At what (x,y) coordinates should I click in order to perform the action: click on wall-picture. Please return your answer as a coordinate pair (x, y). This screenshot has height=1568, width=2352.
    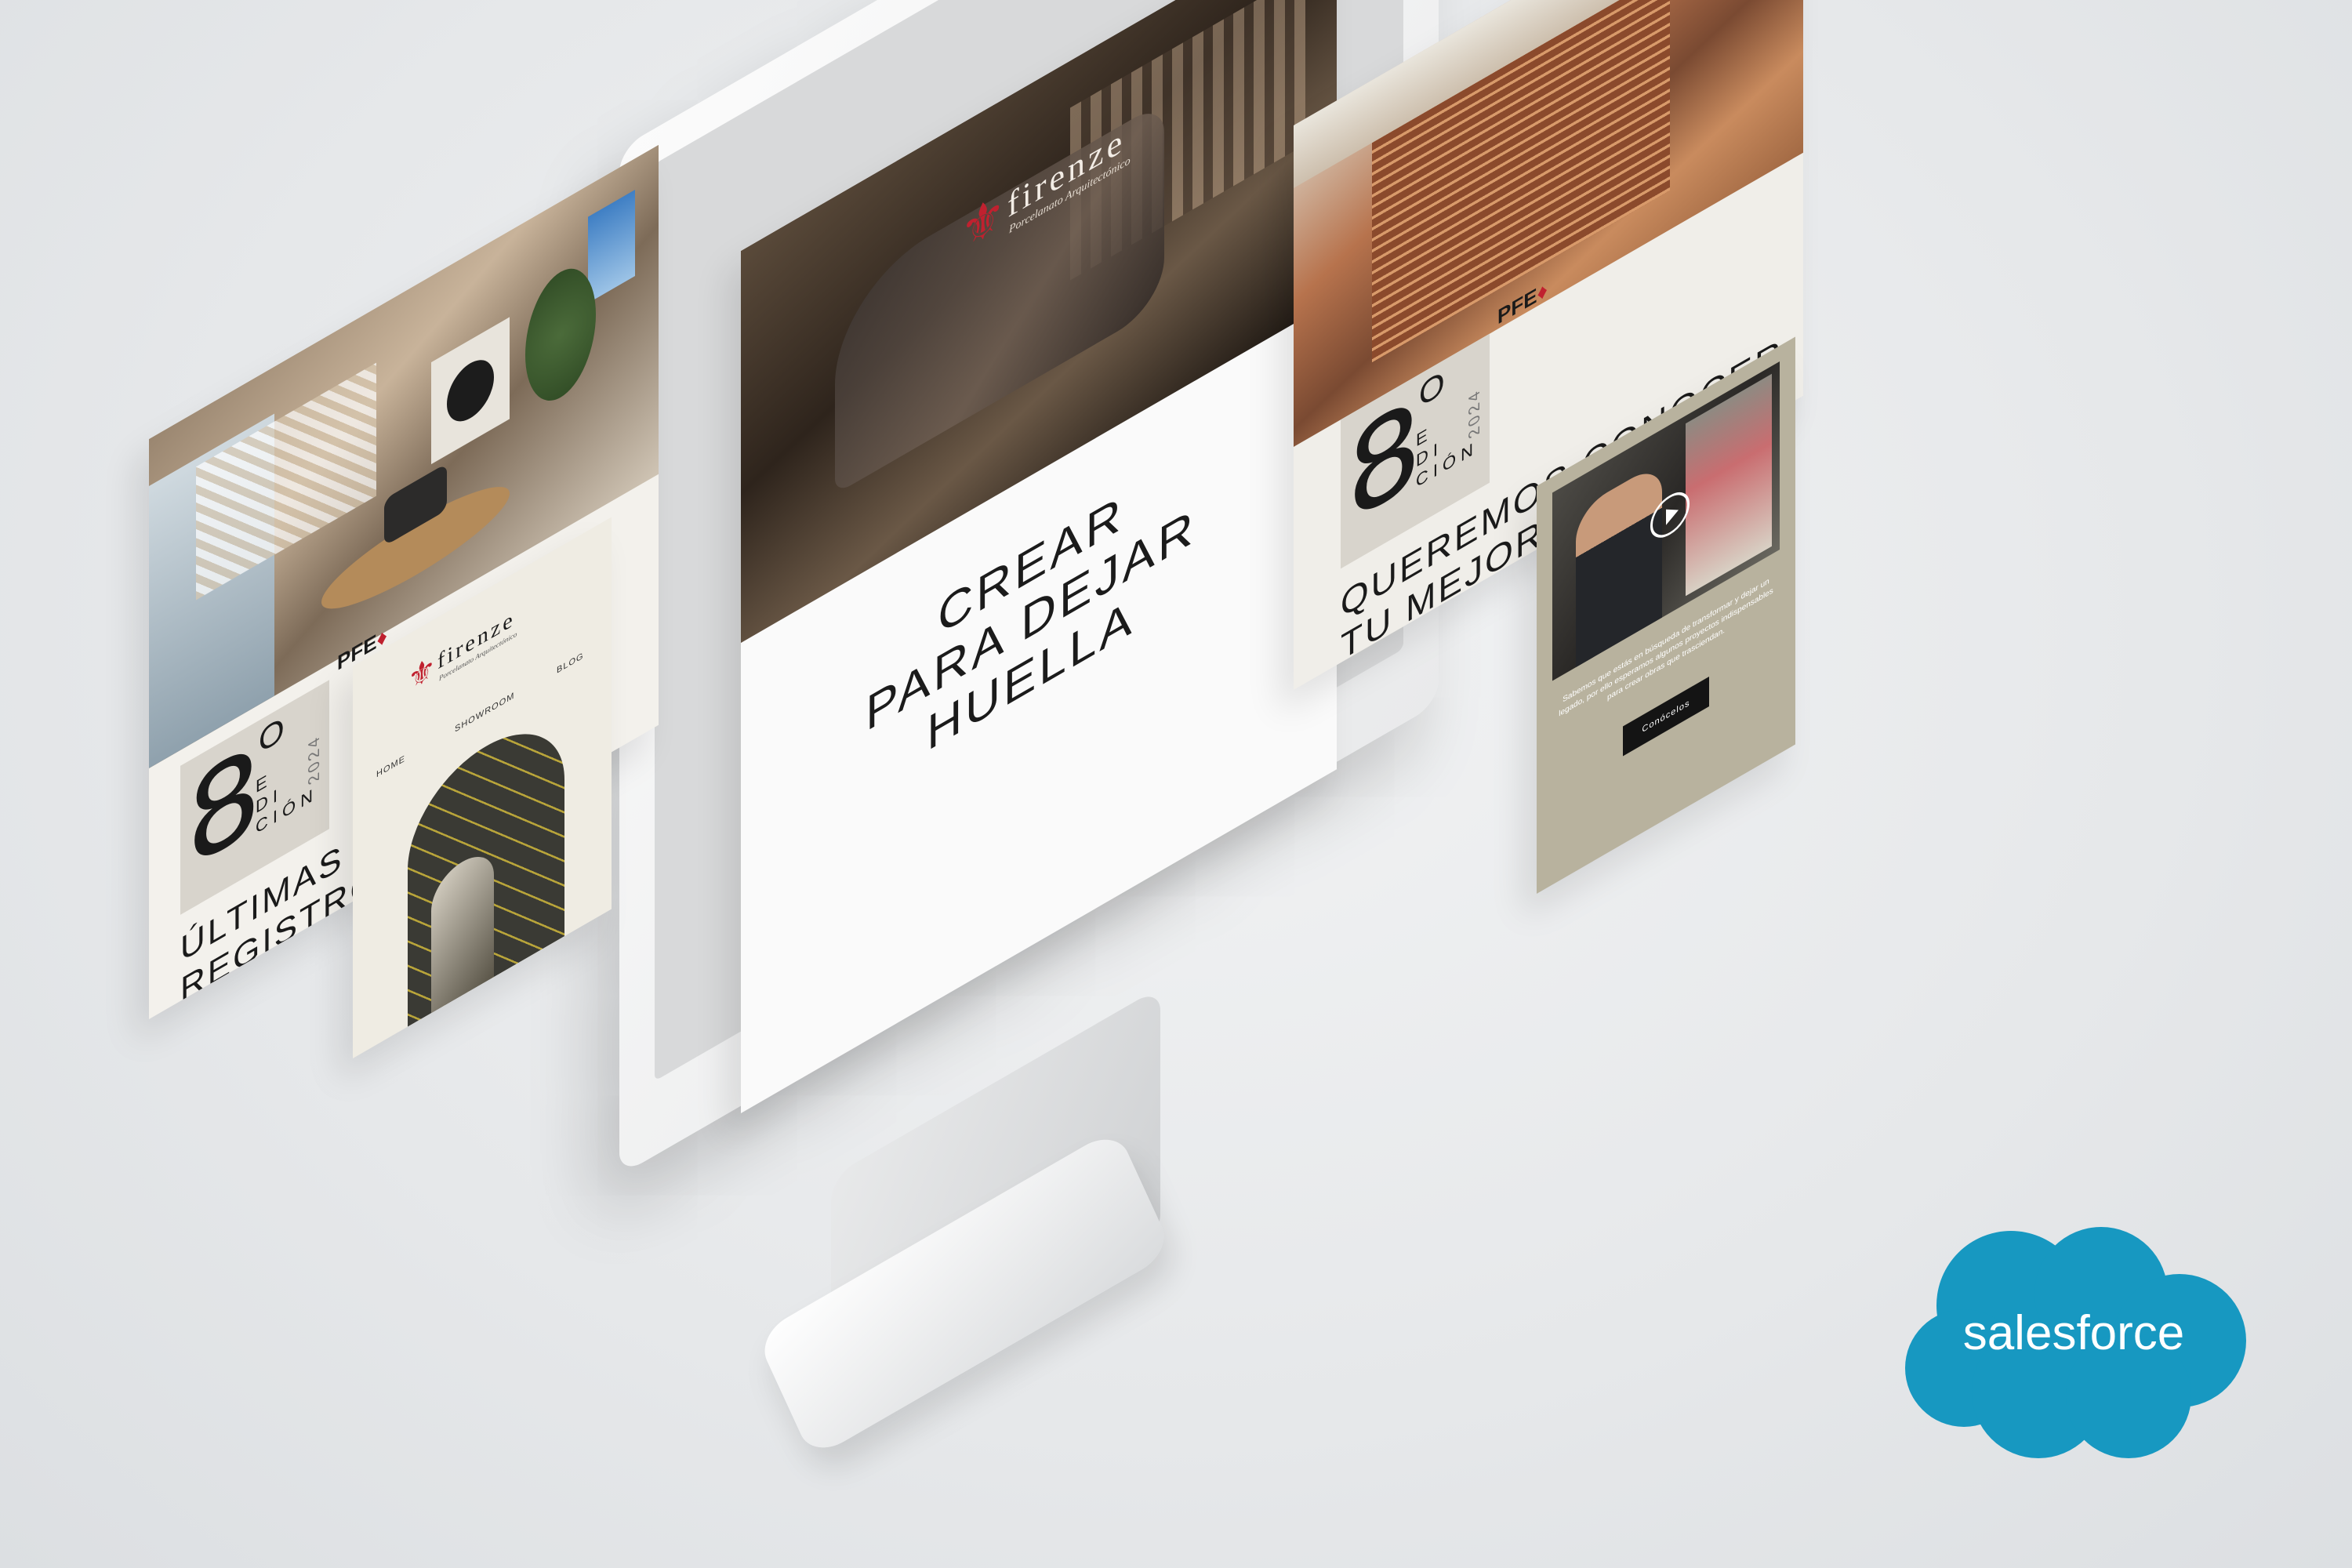
    Looking at the image, I should click on (611, 247).